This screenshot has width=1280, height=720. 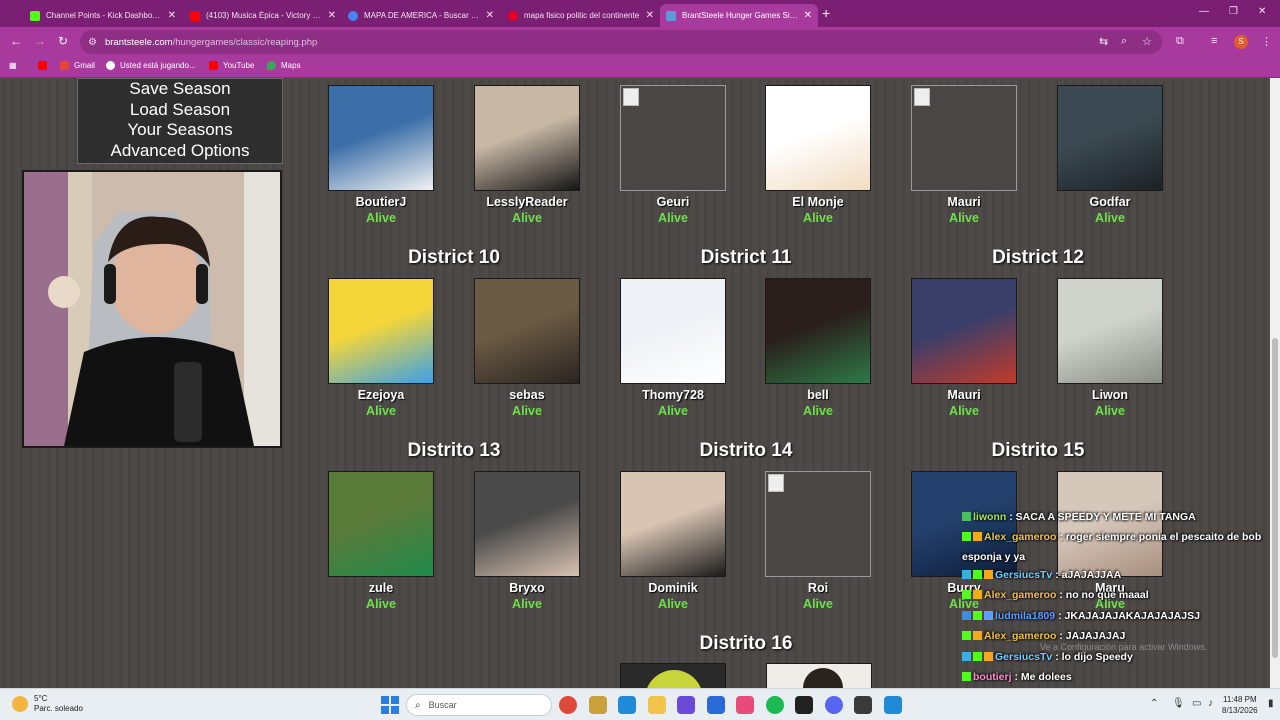 What do you see at coordinates (390, 705) in the screenshot?
I see `windows-start-icon` at bounding box center [390, 705].